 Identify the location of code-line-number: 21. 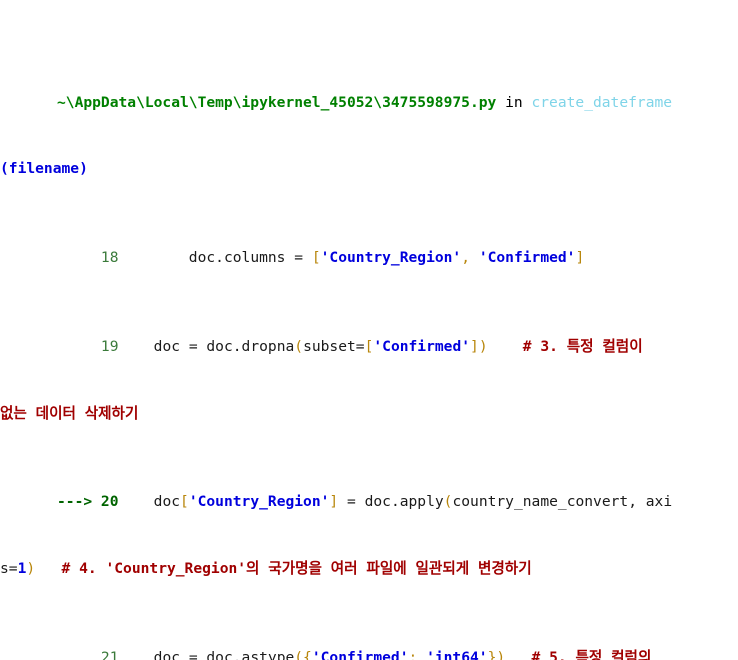
(88, 654).